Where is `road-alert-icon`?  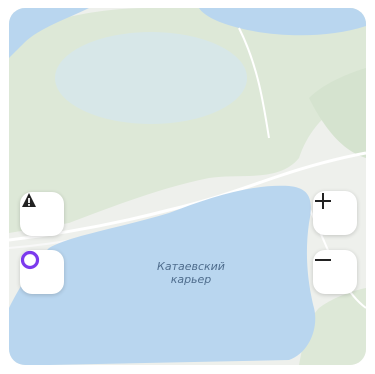
road-alert-icon is located at coordinates (29, 200).